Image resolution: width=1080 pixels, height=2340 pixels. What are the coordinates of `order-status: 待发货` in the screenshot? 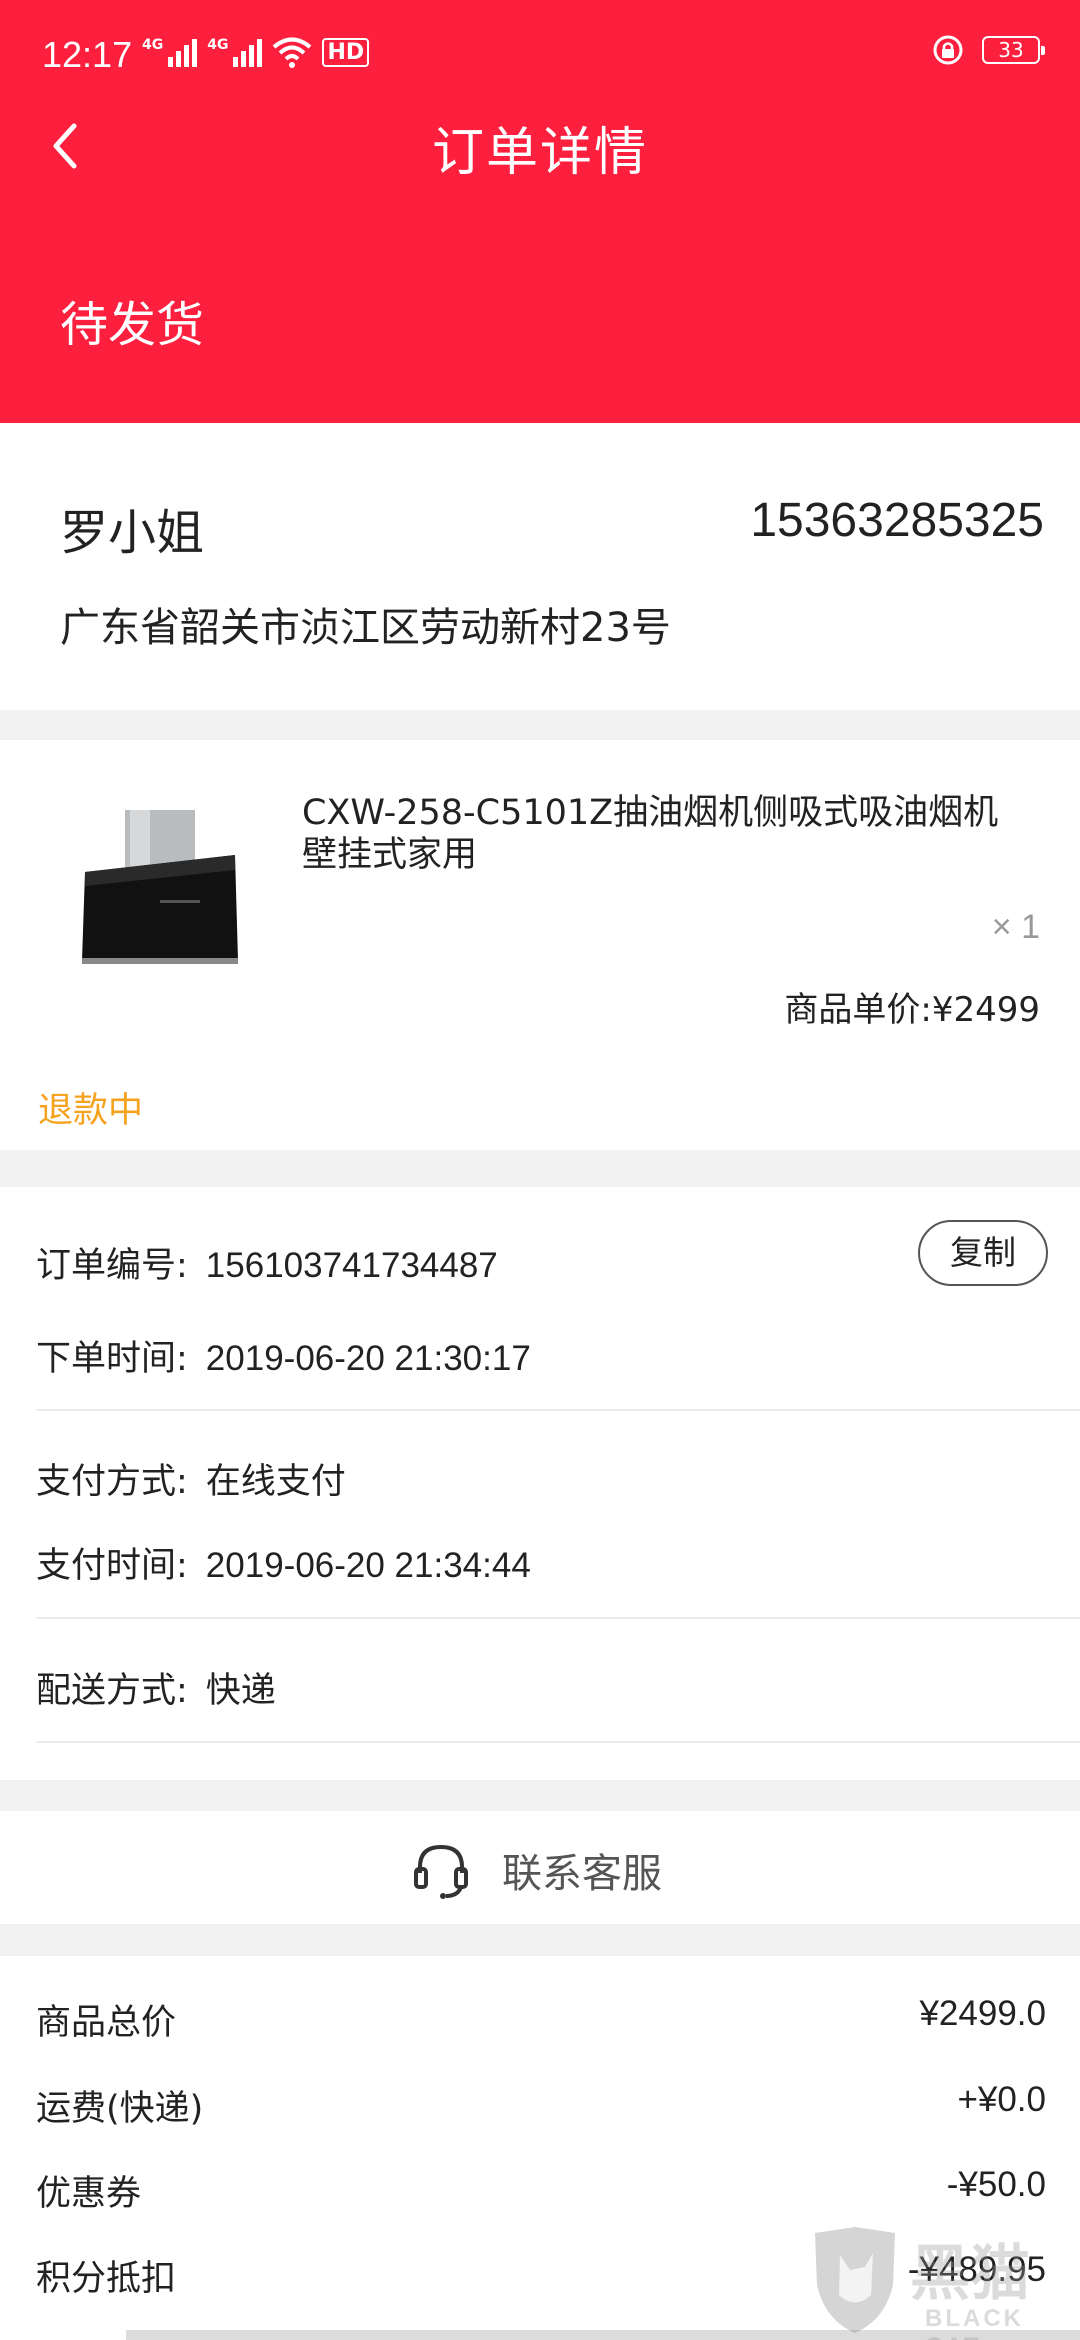 It's located at (132, 325).